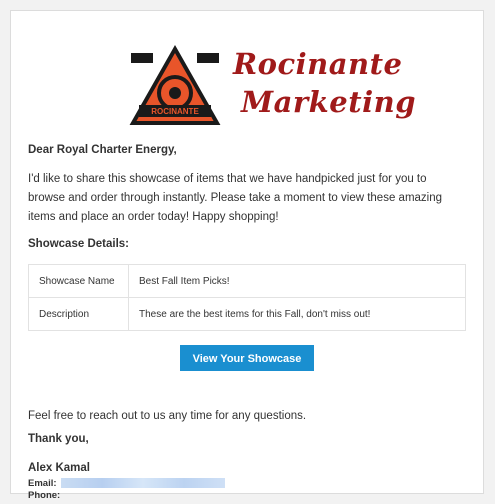 This screenshot has width=495, height=504. I want to click on showcase-name-value: Best Fall Item Picks!, so click(297, 281).